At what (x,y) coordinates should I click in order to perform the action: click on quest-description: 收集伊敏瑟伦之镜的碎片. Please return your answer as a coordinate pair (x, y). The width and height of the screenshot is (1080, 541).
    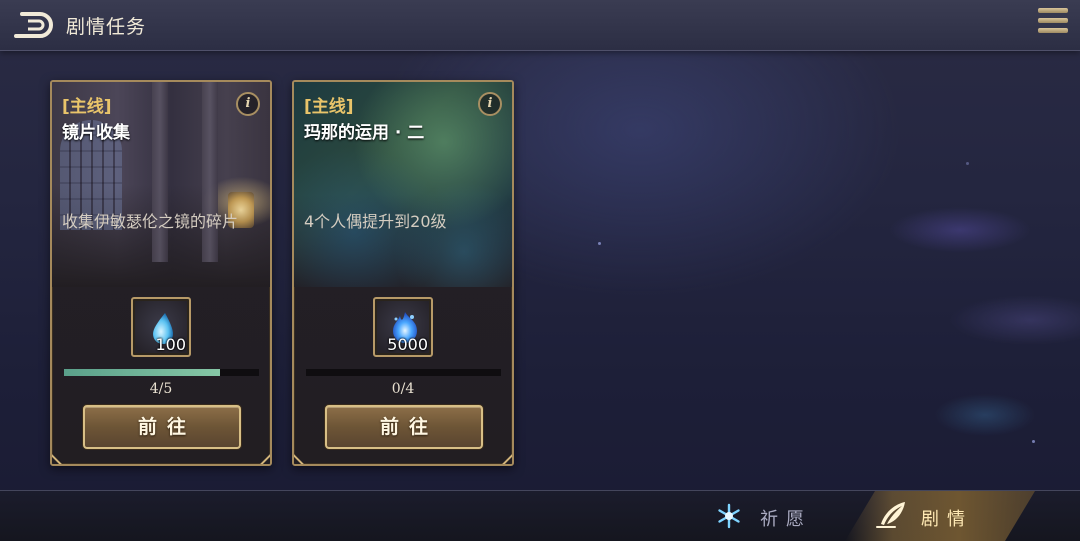
    Looking at the image, I should click on (150, 221).